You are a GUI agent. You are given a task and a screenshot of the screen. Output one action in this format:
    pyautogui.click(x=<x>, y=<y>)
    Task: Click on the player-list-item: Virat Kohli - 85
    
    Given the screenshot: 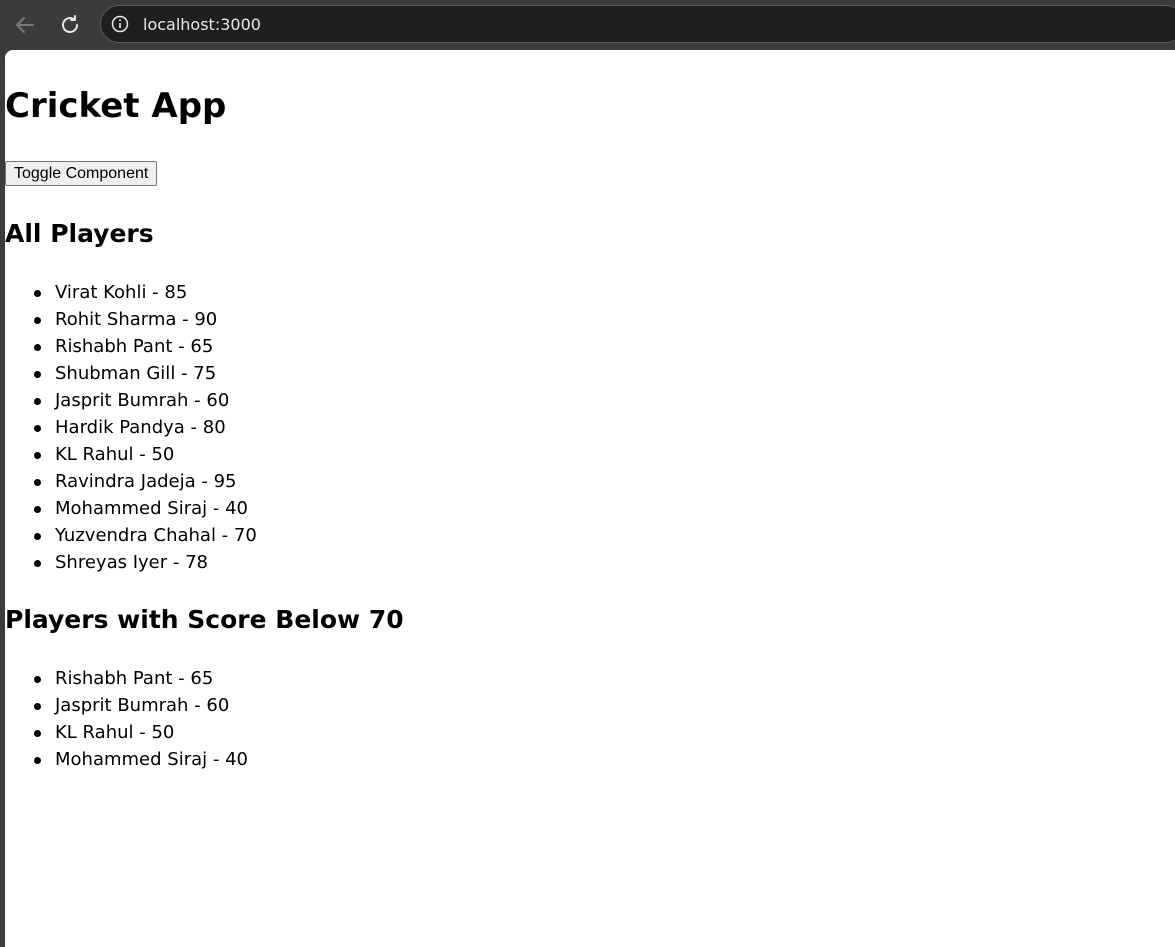 What is the action you would take?
    pyautogui.click(x=145, y=292)
    